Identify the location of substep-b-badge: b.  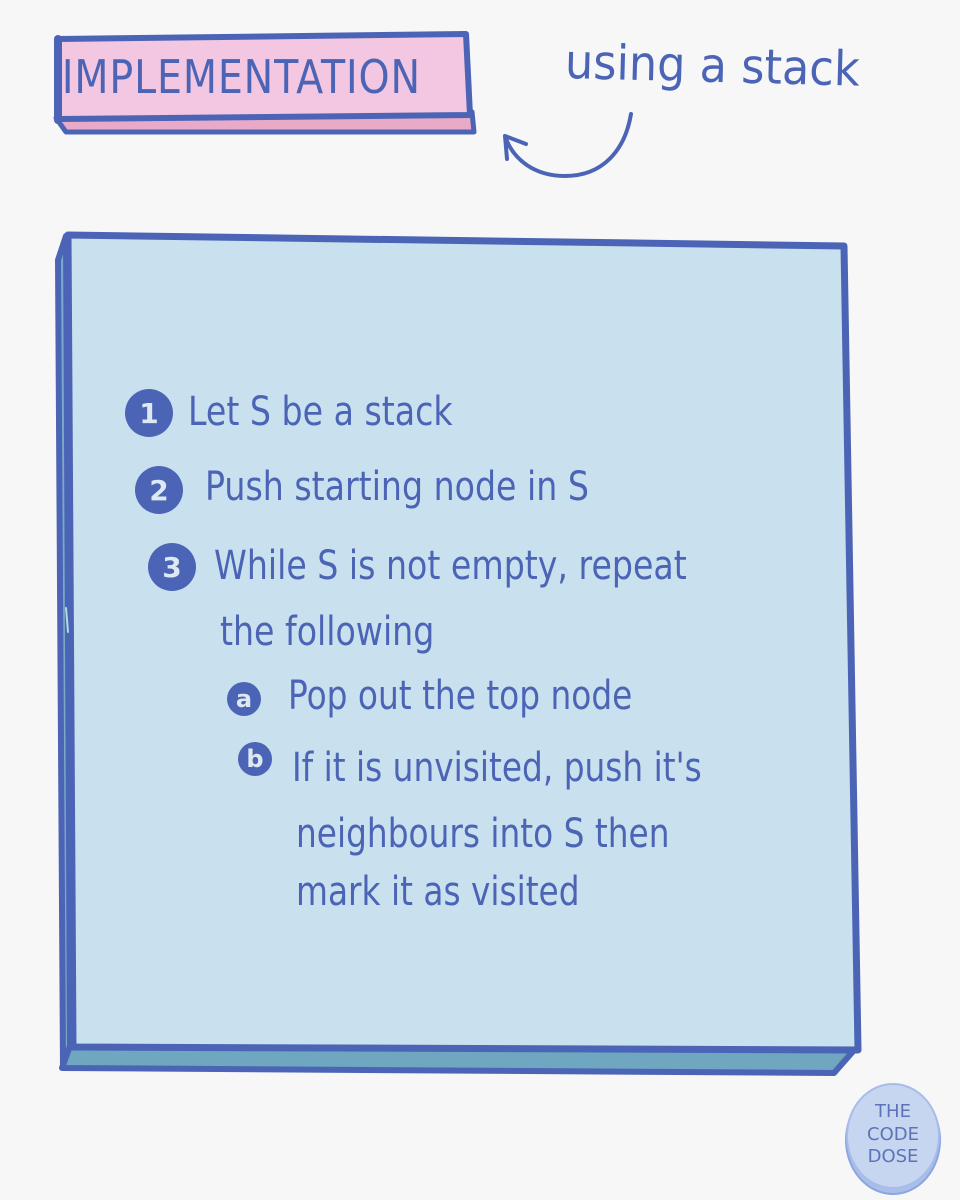
(255, 759).